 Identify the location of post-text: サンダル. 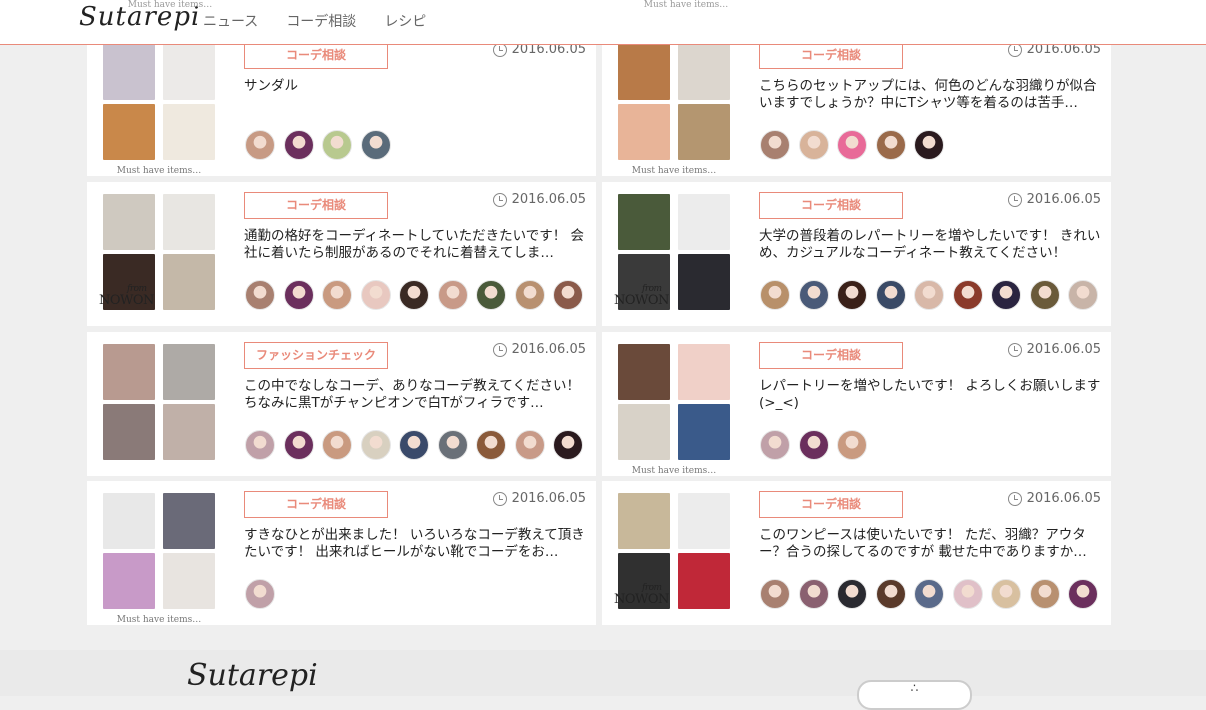
(415, 86).